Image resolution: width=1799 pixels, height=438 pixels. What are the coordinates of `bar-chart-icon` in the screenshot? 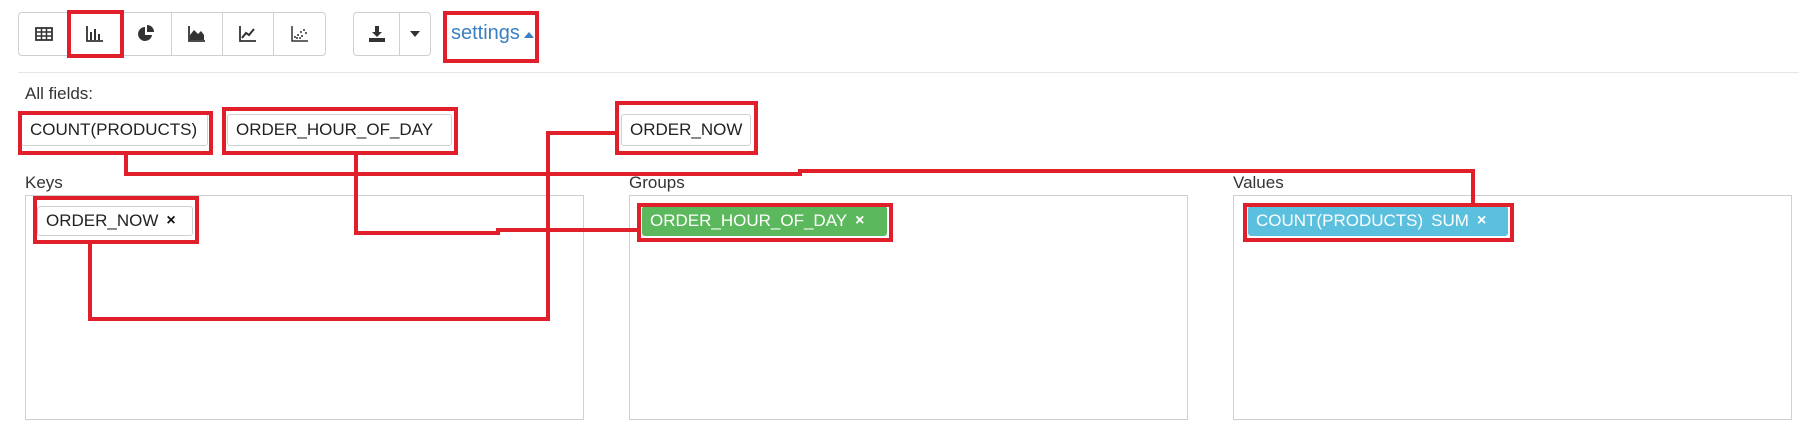 It's located at (94, 34).